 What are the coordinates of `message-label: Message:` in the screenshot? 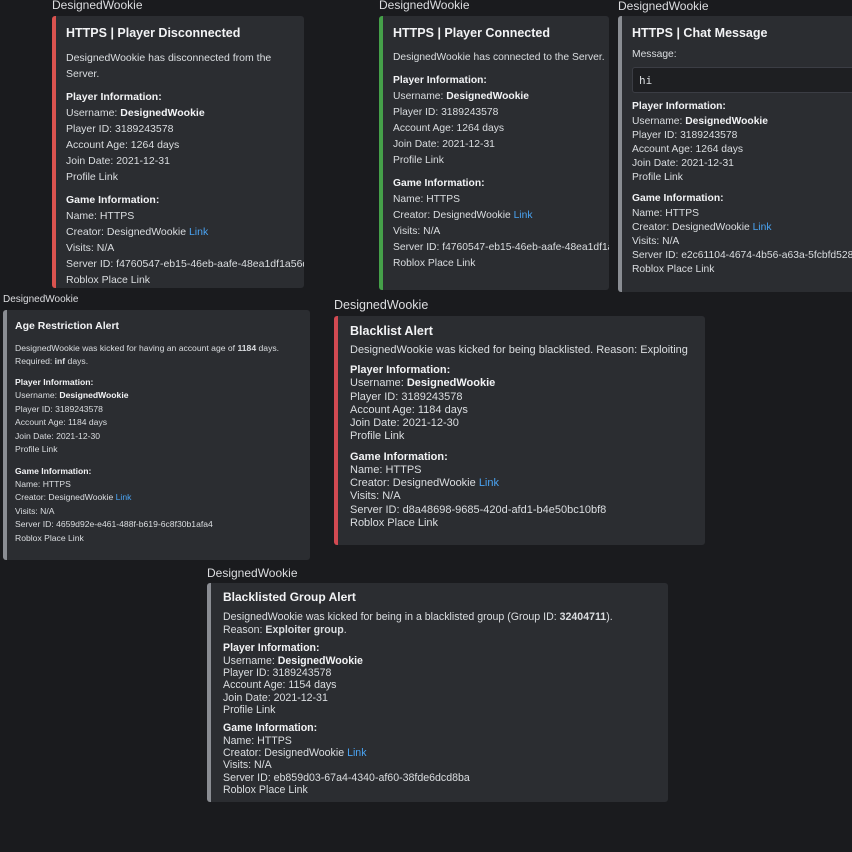 It's located at (654, 54).